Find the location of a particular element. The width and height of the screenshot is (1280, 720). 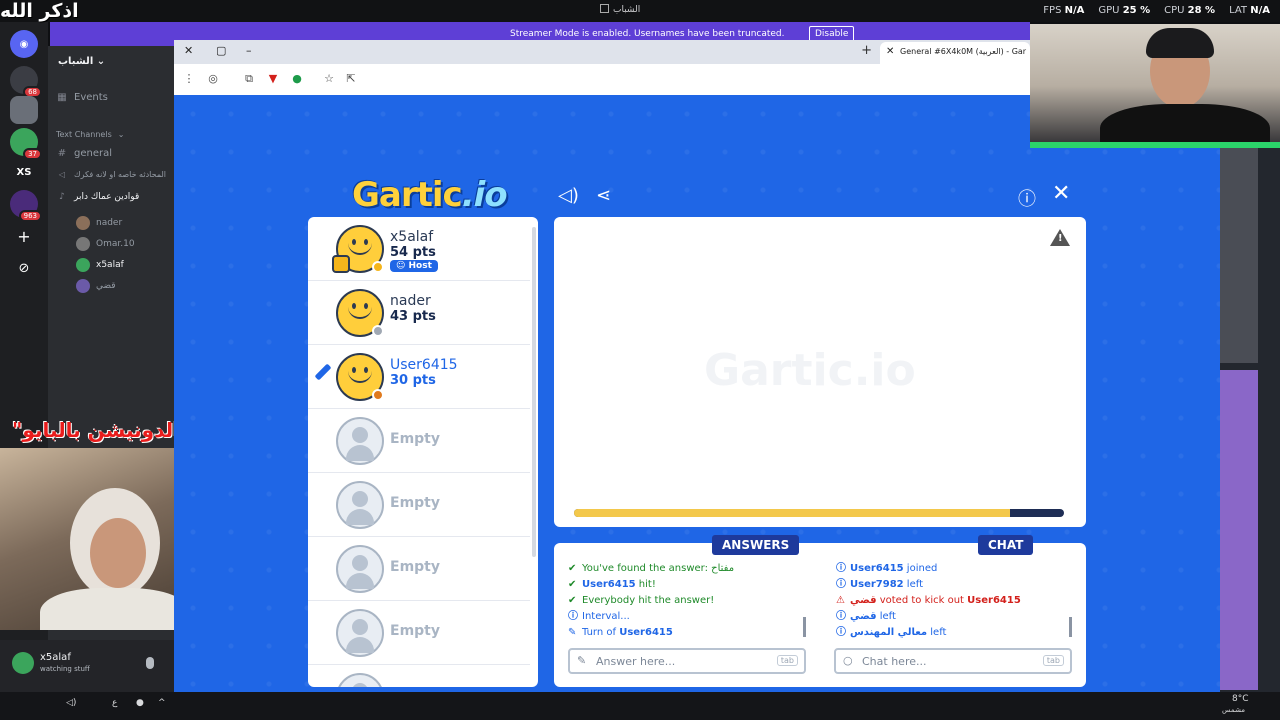

channel-general: # general is located at coordinates (84, 153).